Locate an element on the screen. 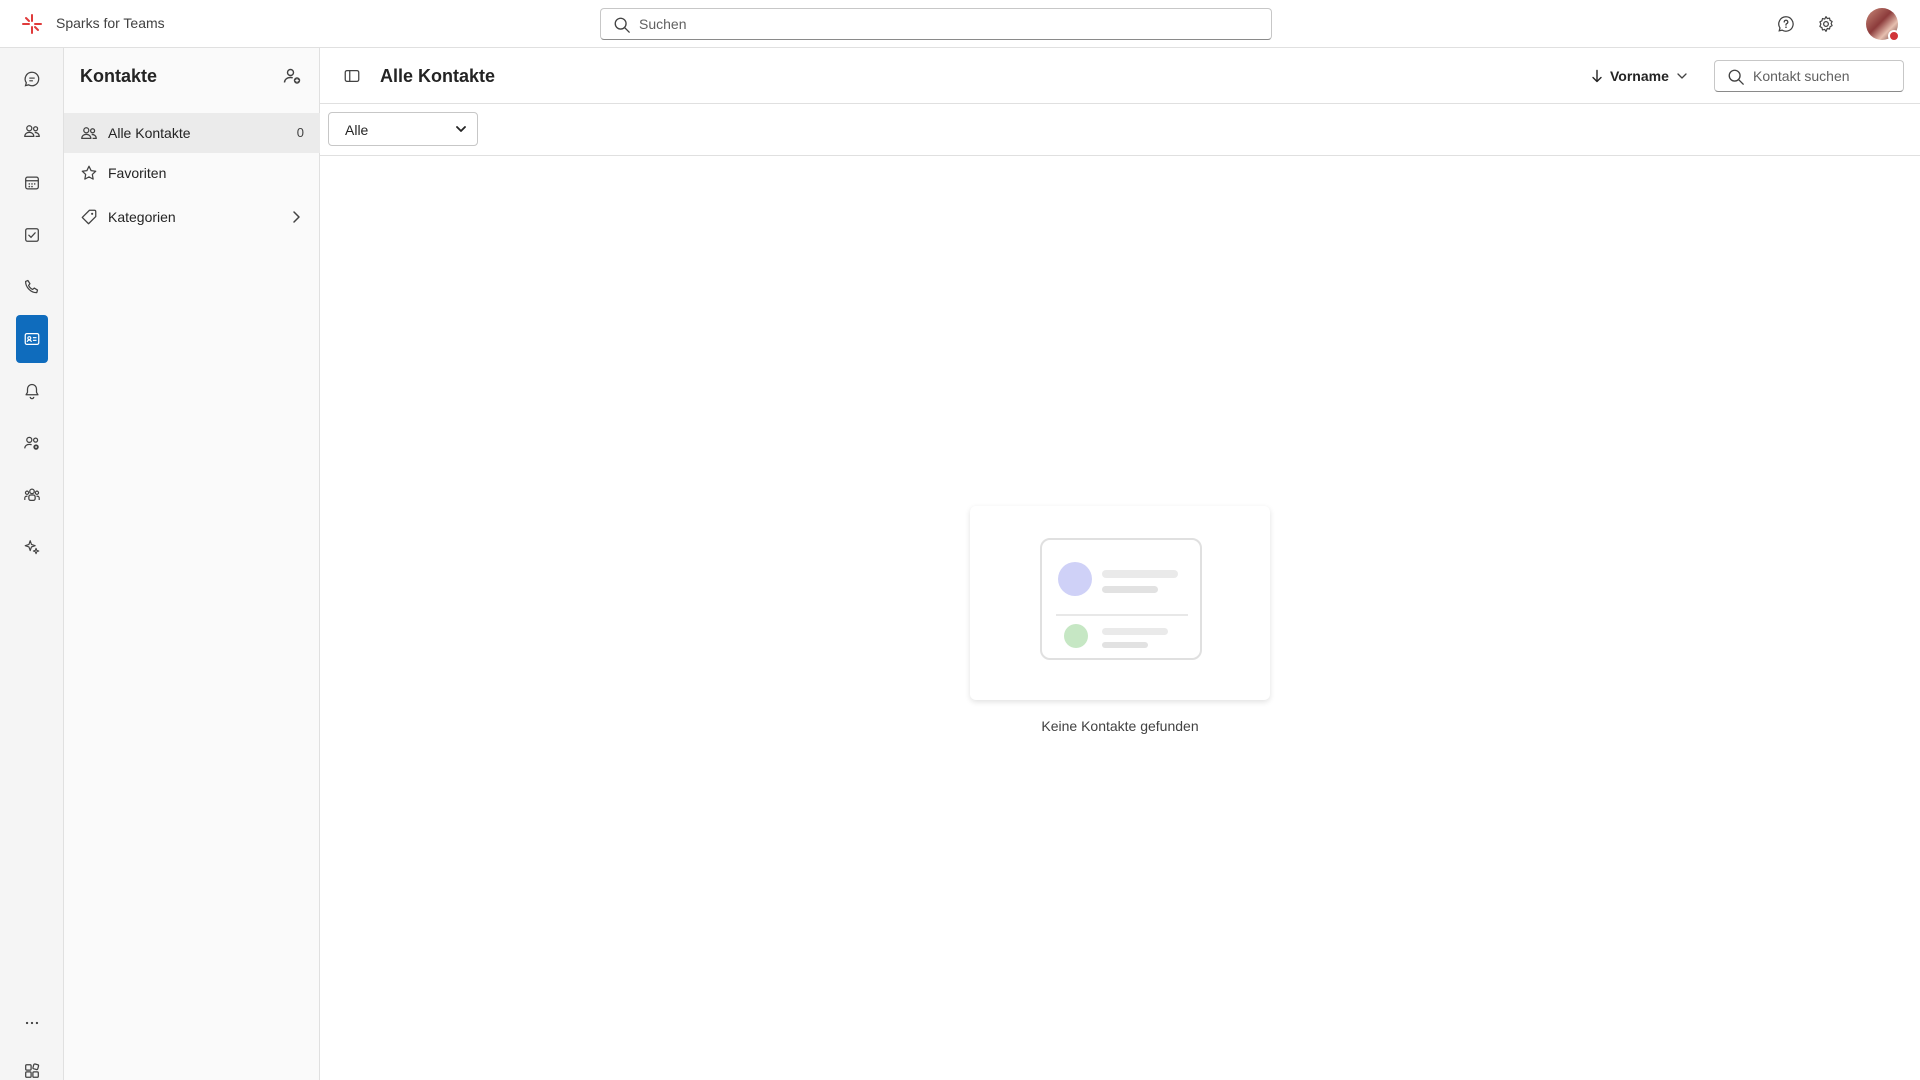  rail-teams is located at coordinates (32, 495).